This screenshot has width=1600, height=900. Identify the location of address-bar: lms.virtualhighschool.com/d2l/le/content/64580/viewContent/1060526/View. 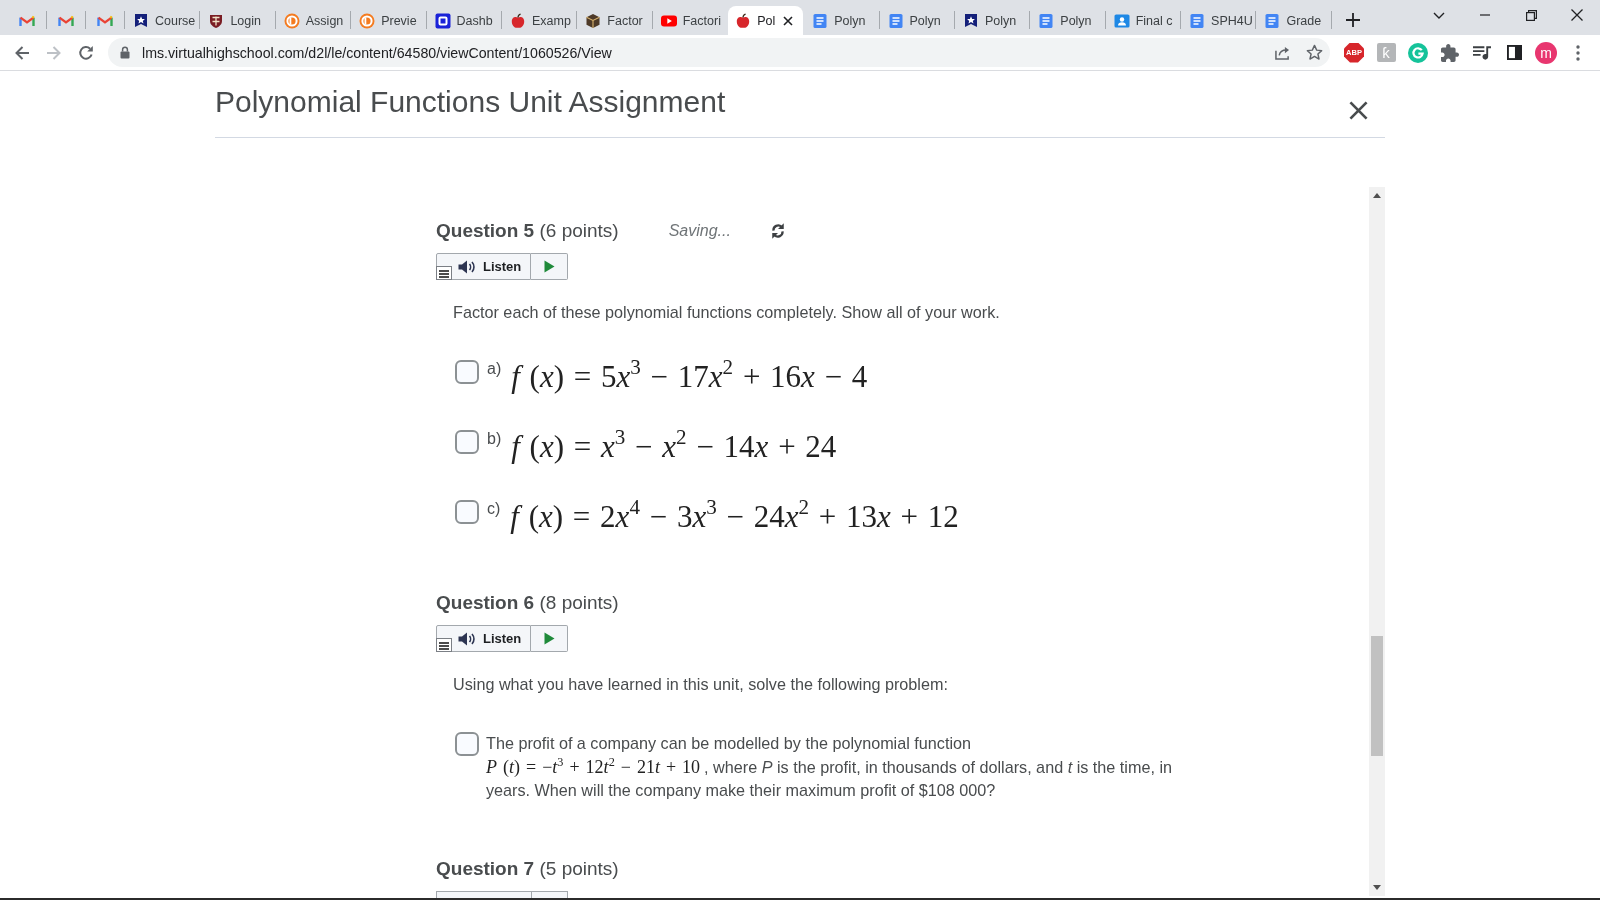
(719, 52).